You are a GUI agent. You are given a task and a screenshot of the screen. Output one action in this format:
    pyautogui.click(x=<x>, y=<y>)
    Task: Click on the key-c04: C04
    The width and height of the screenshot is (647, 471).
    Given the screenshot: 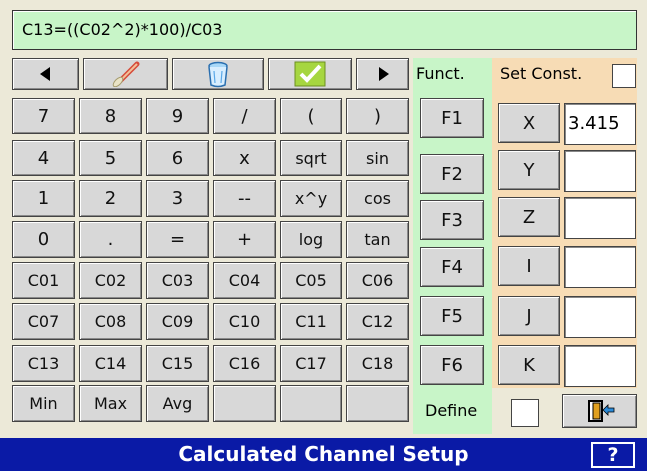 What is the action you would take?
    pyautogui.click(x=244, y=280)
    